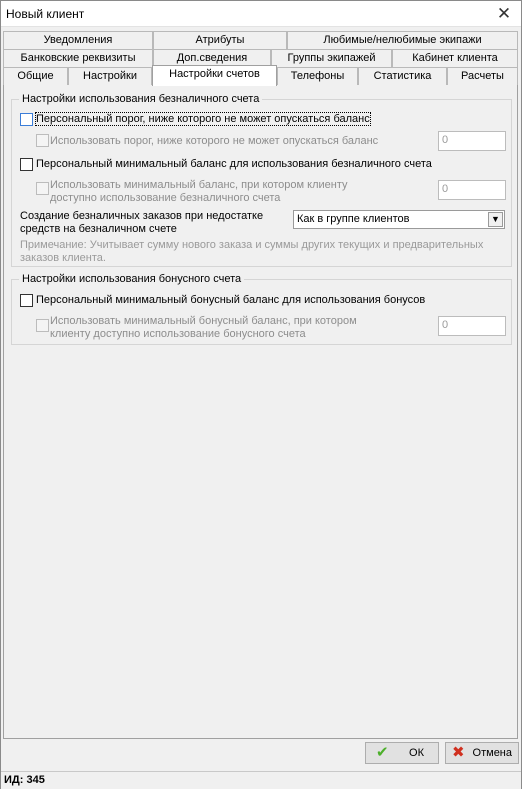 The height and width of the screenshot is (789, 522). What do you see at coordinates (132, 279) in the screenshot?
I see `bonus-group-title: Настройки использования бонусного счета` at bounding box center [132, 279].